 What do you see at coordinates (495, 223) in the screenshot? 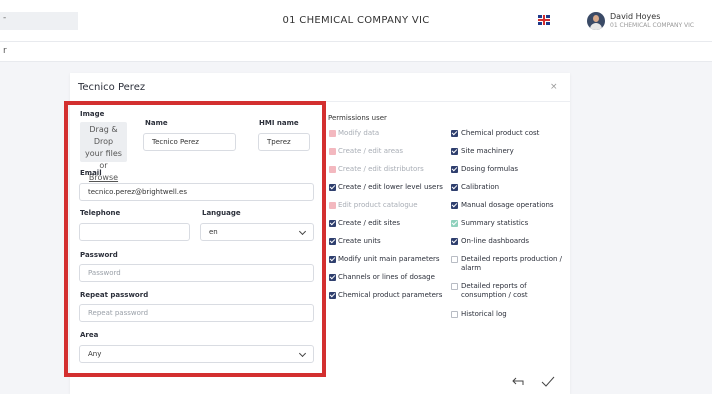
I see `permission-label: Summary statistics` at bounding box center [495, 223].